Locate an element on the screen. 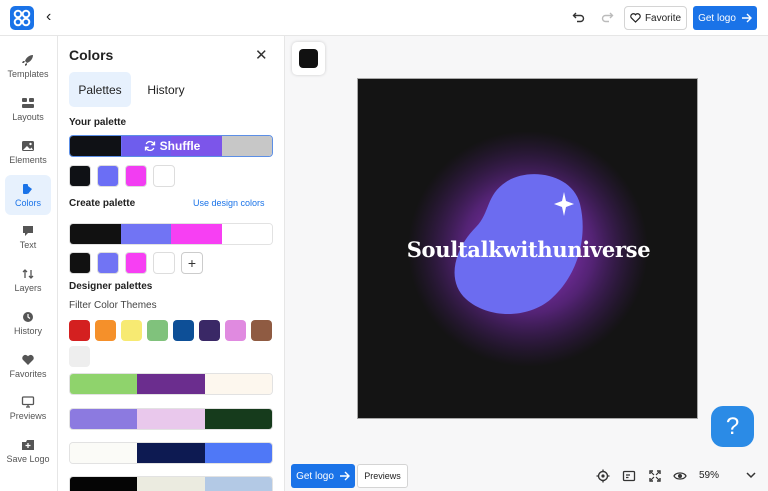 The height and width of the screenshot is (491, 768). tab-history: History is located at coordinates (166, 89).